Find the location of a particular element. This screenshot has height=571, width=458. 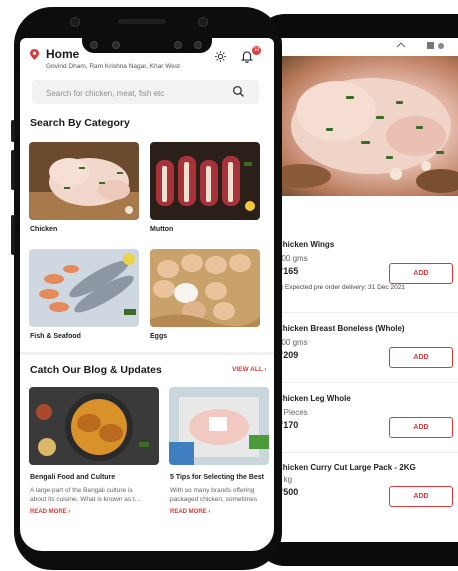

view-all-label: VIEW ALL is located at coordinates (247, 369).